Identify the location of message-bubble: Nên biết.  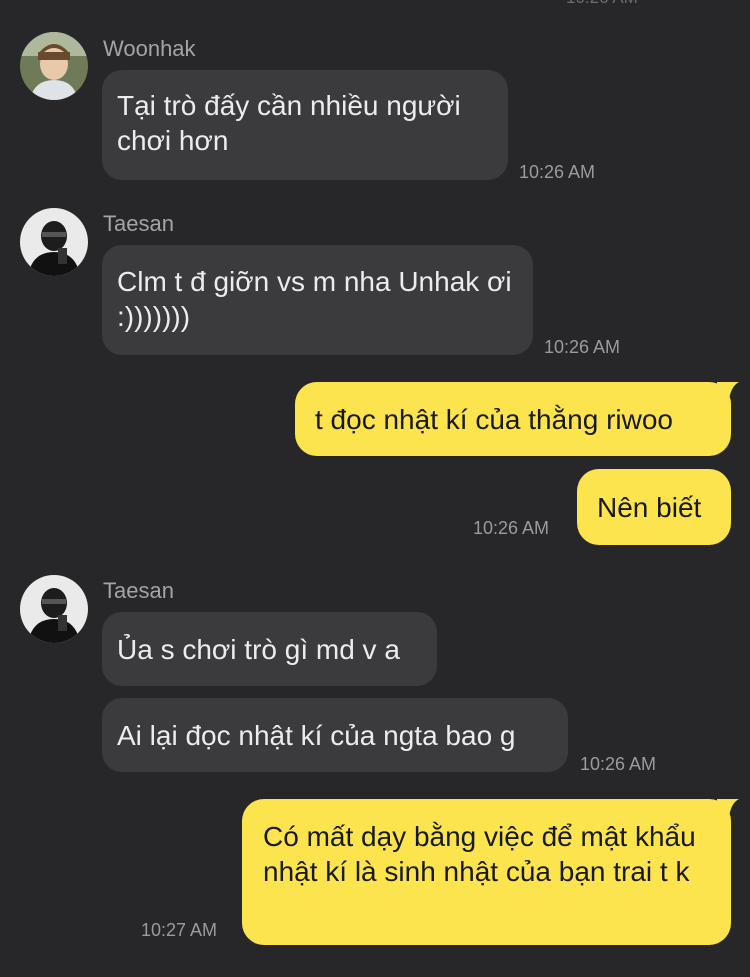
(654, 507).